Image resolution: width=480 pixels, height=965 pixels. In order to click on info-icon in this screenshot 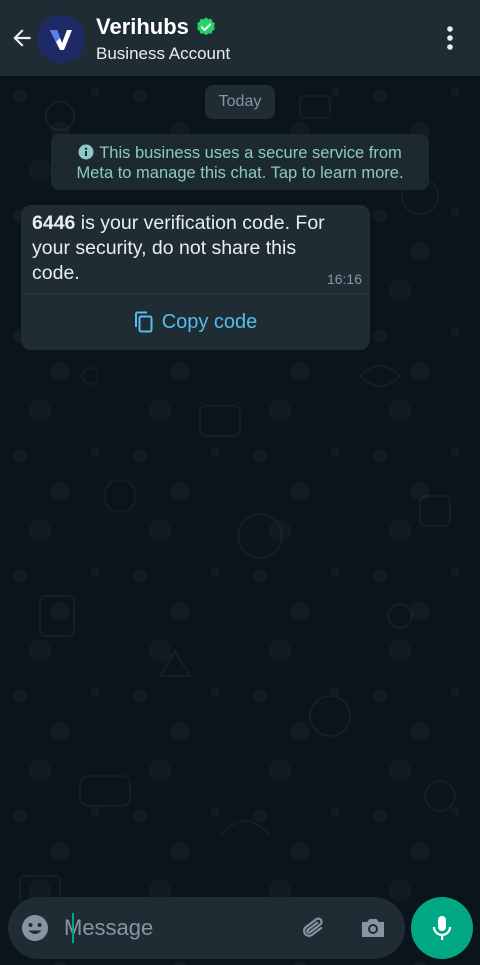, I will do `click(86, 152)`.